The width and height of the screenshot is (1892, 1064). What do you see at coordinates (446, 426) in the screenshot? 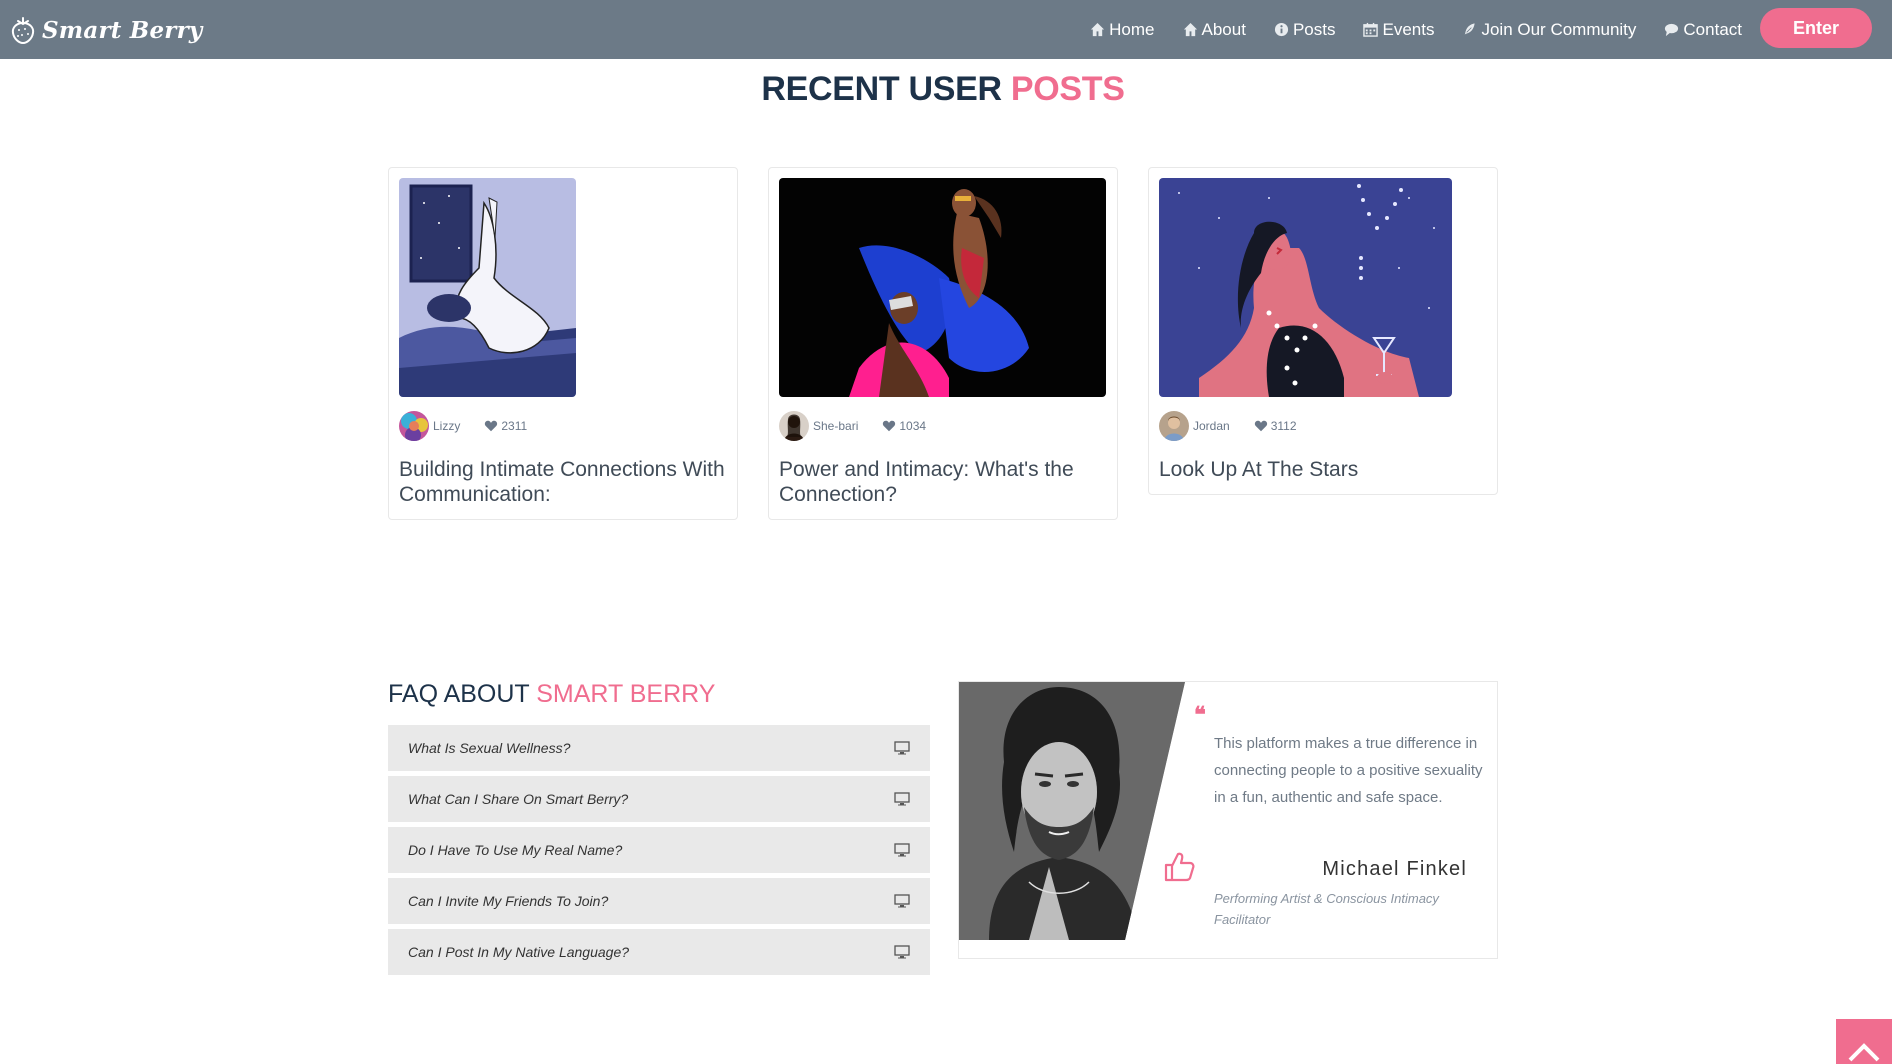
I see `post-author: Lizzy` at bounding box center [446, 426].